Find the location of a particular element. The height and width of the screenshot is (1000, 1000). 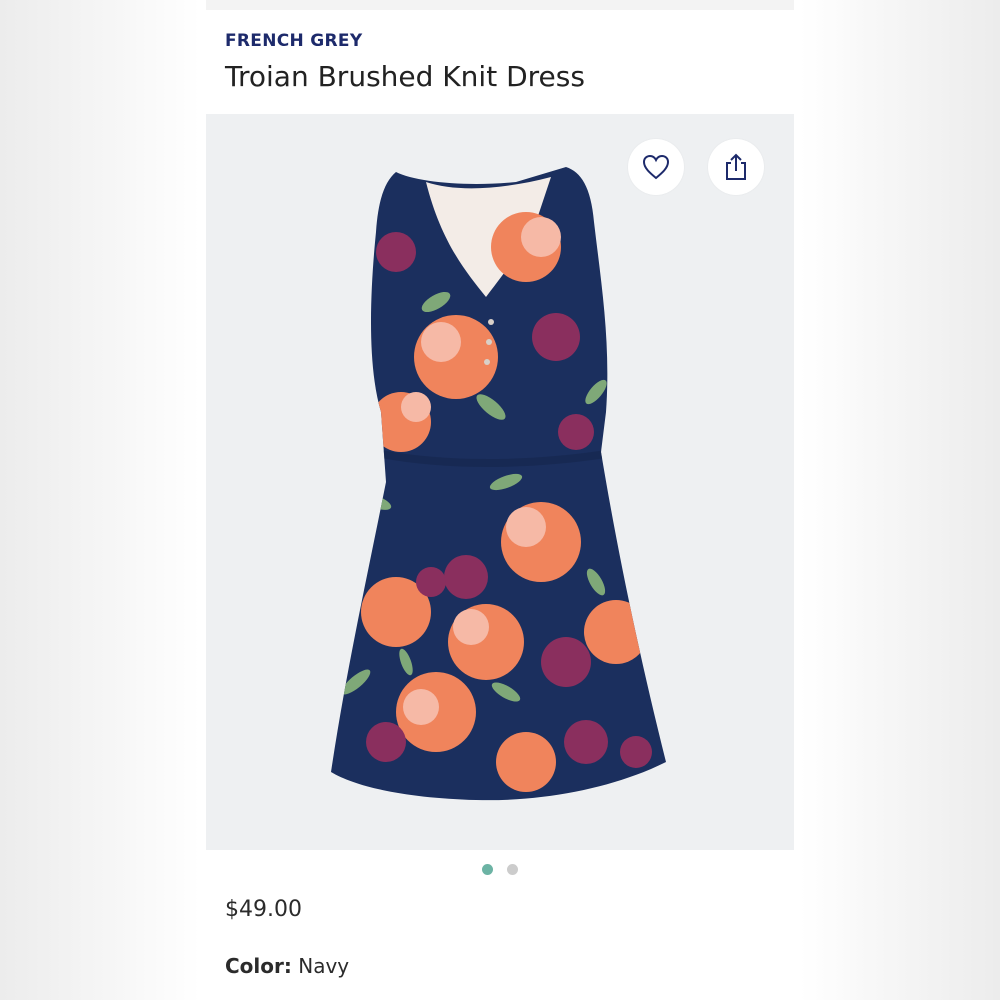

carousel-dot-active is located at coordinates (487, 869).